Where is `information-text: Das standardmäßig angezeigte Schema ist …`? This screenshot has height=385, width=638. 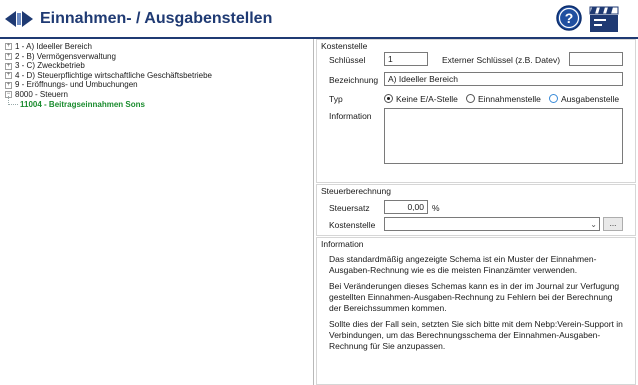 information-text: Das standardmäßig angezeigte Schema ist … is located at coordinates (477, 305).